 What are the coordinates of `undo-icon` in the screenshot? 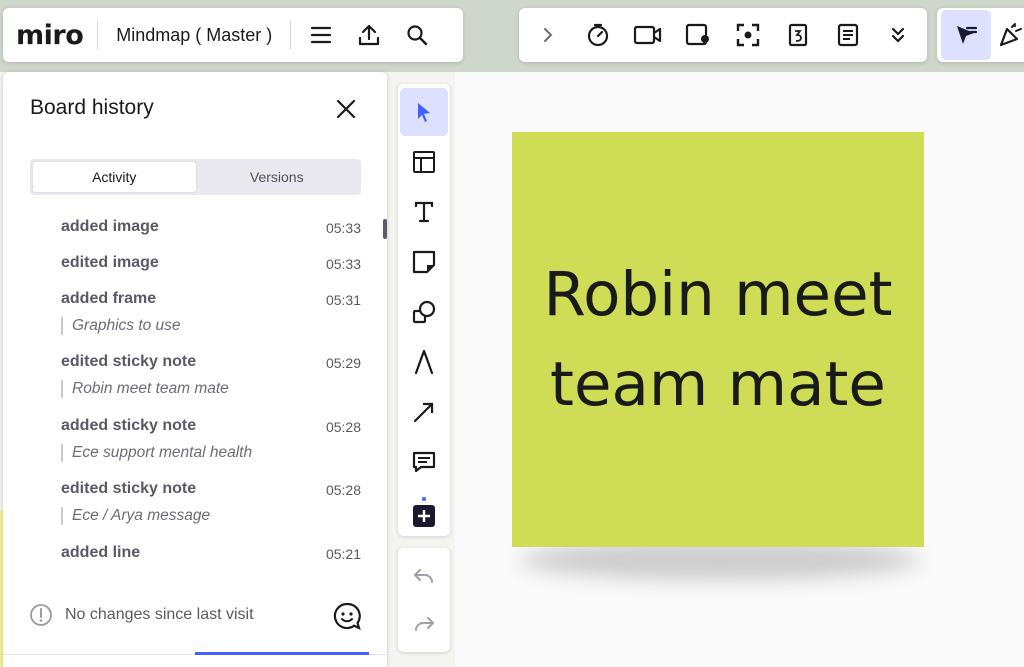 It's located at (424, 576).